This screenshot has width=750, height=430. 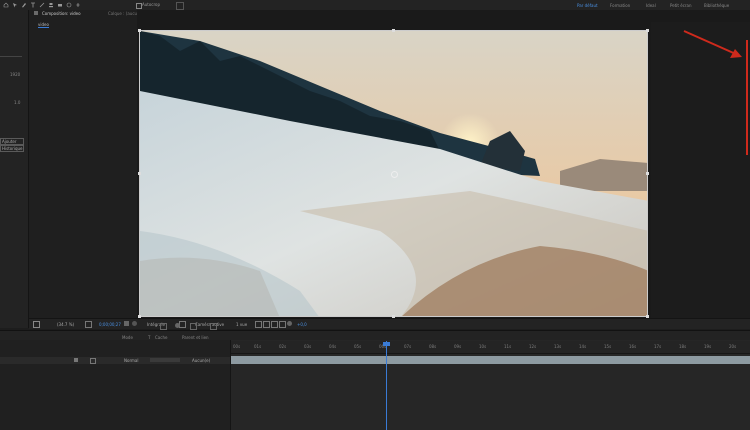 What do you see at coordinates (61, 13) in the screenshot?
I see `composition-tab: Composition: video` at bounding box center [61, 13].